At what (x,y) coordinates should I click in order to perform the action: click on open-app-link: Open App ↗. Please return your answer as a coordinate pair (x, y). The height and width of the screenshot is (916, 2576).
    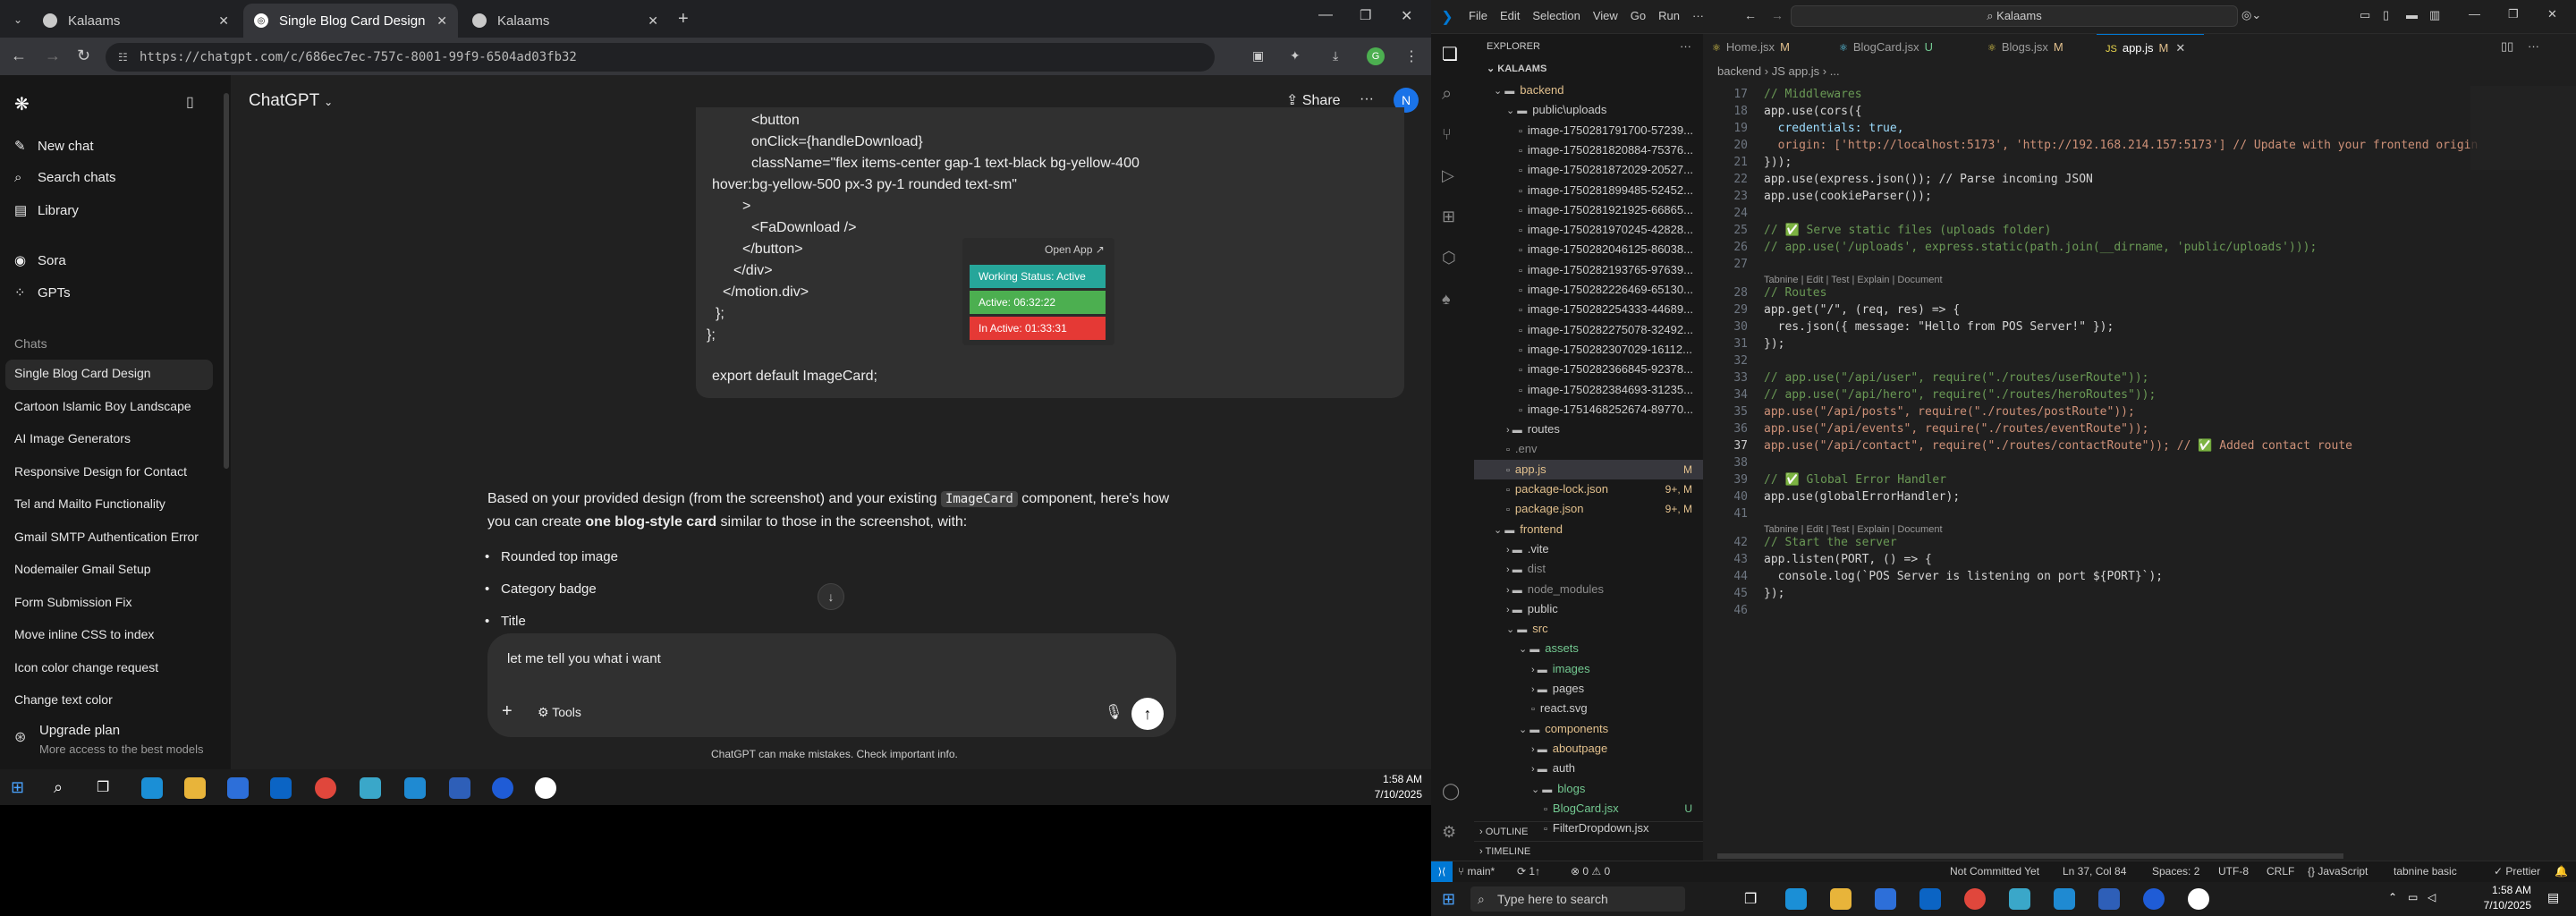
    Looking at the image, I should click on (1075, 249).